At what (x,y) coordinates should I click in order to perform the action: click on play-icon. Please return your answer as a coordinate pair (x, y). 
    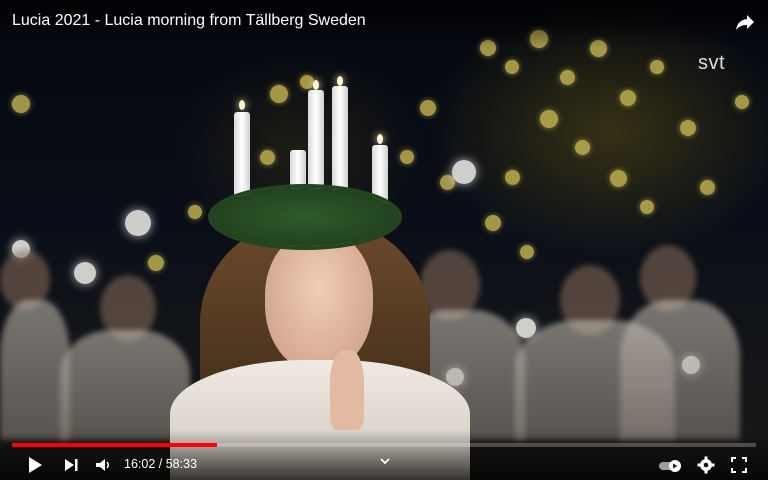
    Looking at the image, I should click on (35, 465).